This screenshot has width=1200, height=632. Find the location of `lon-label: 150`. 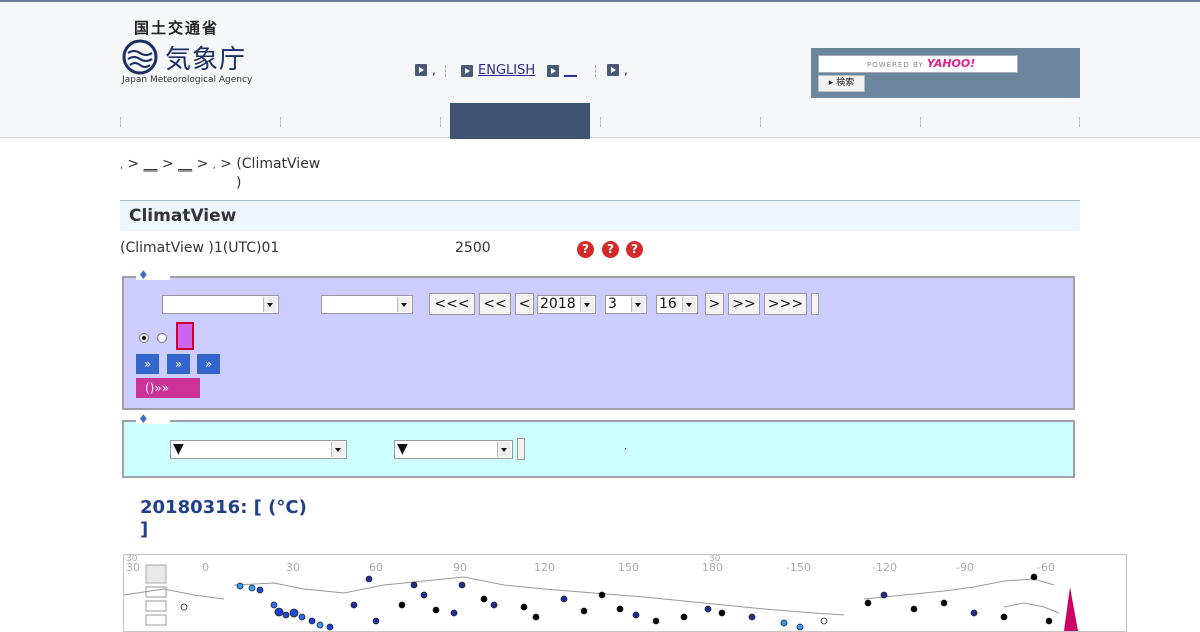

lon-label: 150 is located at coordinates (628, 567).